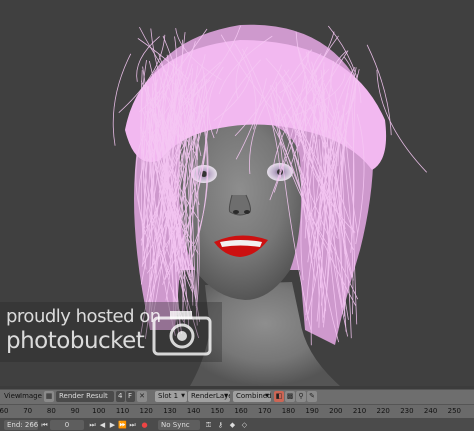 The height and width of the screenshot is (431, 474). I want to click on jump-end-icon: ⏭, so click(92, 425).